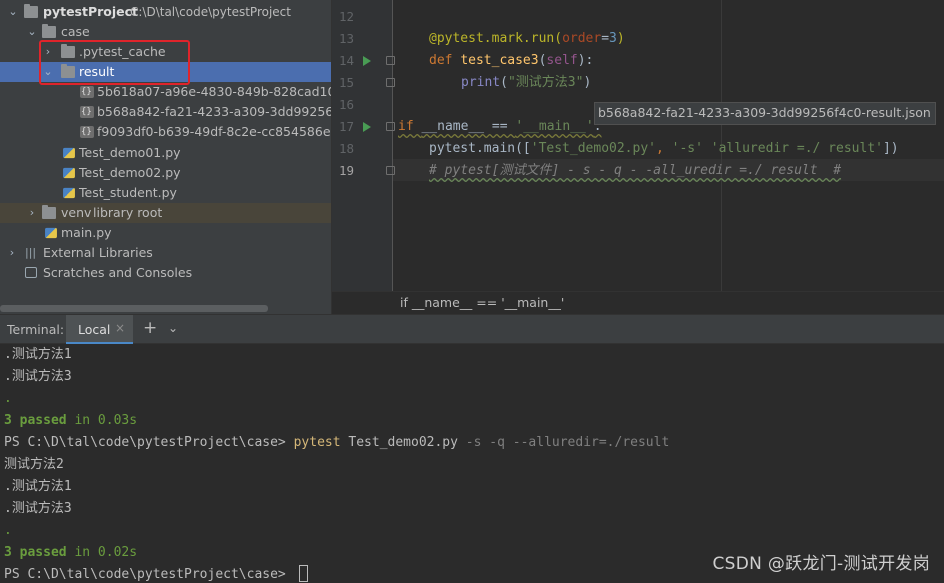 Image resolution: width=944 pixels, height=583 pixels. What do you see at coordinates (480, 148) in the screenshot?
I see `code-token: pytest.main([` at bounding box center [480, 148].